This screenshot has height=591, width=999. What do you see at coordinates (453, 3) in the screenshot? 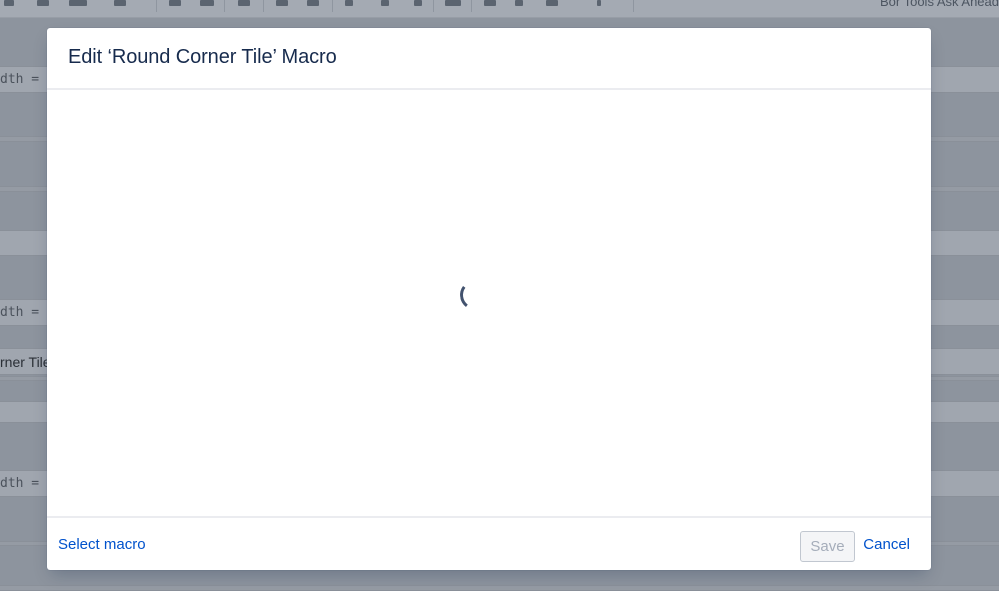
I see `insert-icon` at bounding box center [453, 3].